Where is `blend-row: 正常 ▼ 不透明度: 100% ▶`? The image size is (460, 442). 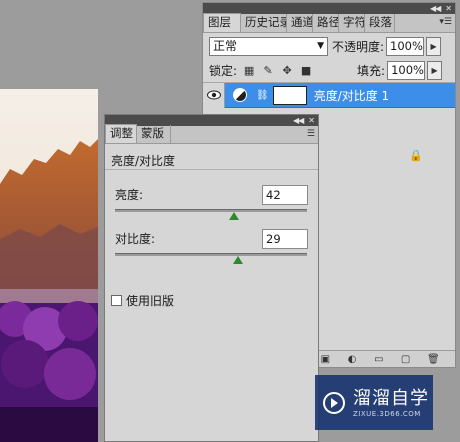
blend-row: 正常 ▼ 不透明度: 100% ▶ is located at coordinates (329, 46).